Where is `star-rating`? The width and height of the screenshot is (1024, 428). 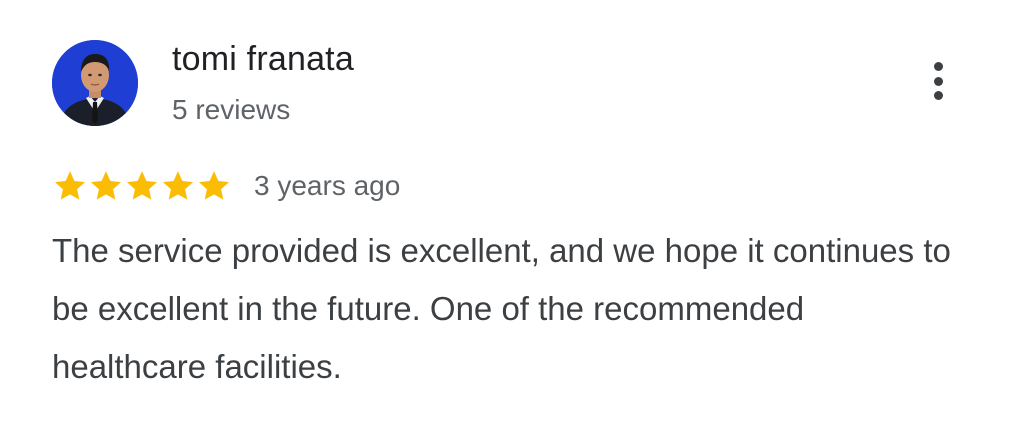 star-rating is located at coordinates (142, 186).